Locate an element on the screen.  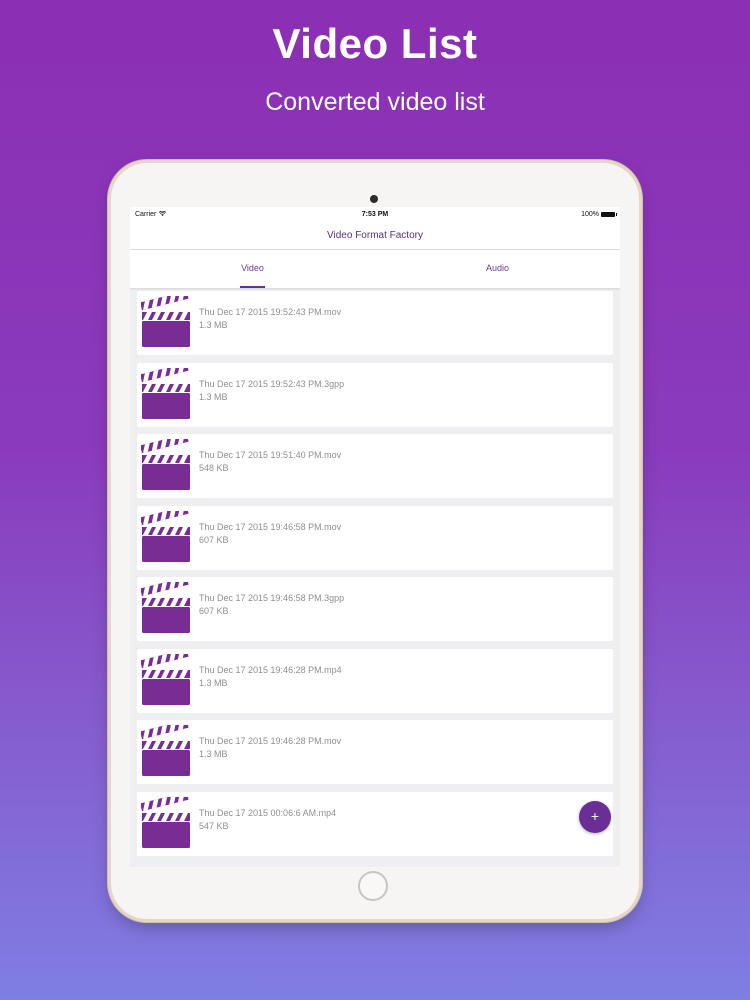
video-list-item: Thu Dec 17 2015 19:51:40 PM.mov 548 KB is located at coordinates (375, 465).